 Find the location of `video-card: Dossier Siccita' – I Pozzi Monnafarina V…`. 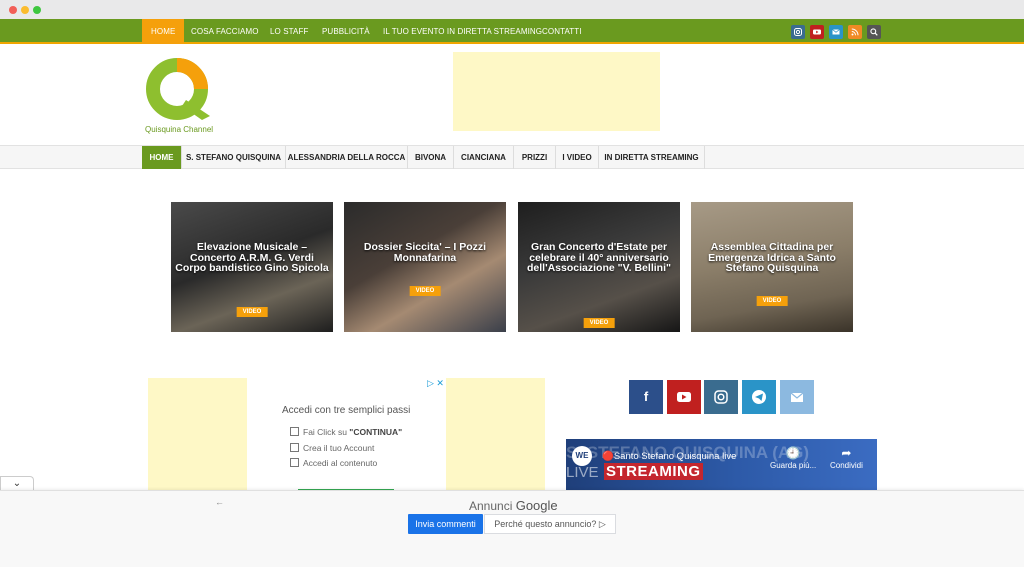

video-card: Dossier Siccita' – I Pozzi Monnafarina V… is located at coordinates (425, 267).